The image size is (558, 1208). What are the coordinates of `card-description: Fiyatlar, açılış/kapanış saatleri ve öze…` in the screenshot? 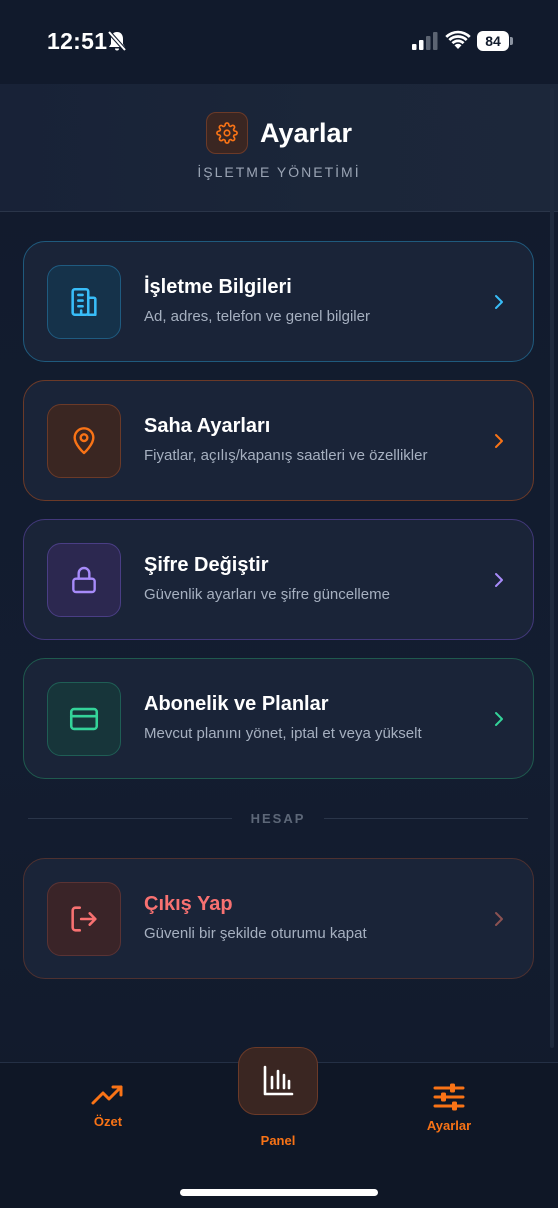 It's located at (286, 455).